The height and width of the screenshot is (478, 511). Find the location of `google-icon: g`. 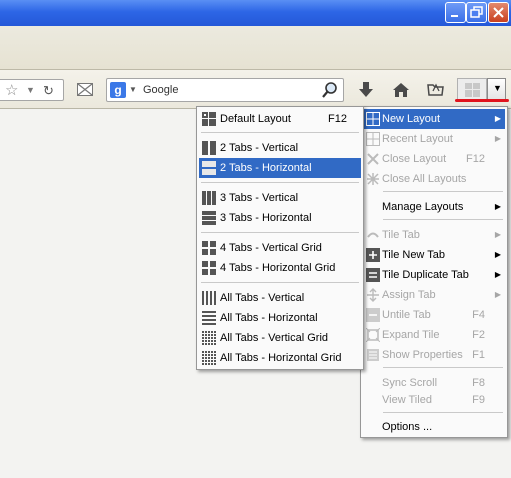

google-icon: g is located at coordinates (118, 90).